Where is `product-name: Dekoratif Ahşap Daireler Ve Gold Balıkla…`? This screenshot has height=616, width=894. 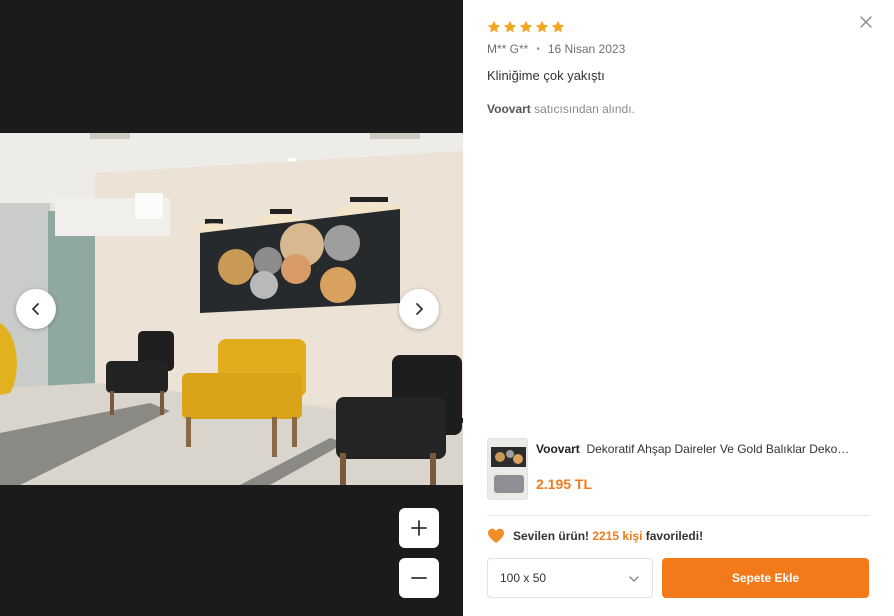 product-name: Dekoratif Ahşap Daireler Ve Gold Balıkla… is located at coordinates (718, 449).